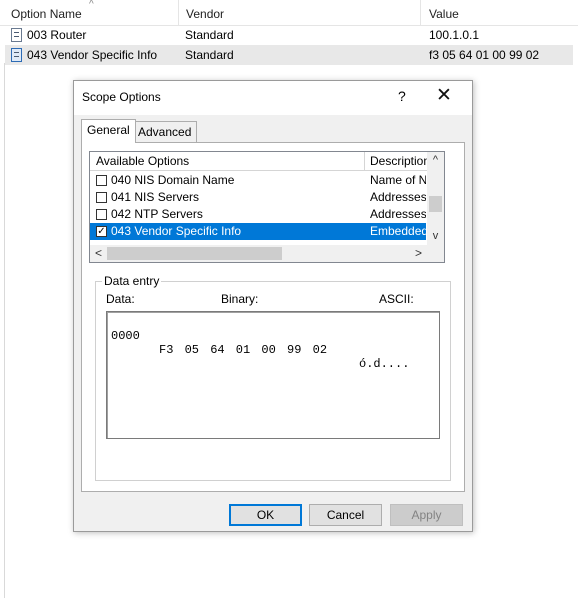  Describe the element at coordinates (108, 131) in the screenshot. I see `tab-general: General` at that location.